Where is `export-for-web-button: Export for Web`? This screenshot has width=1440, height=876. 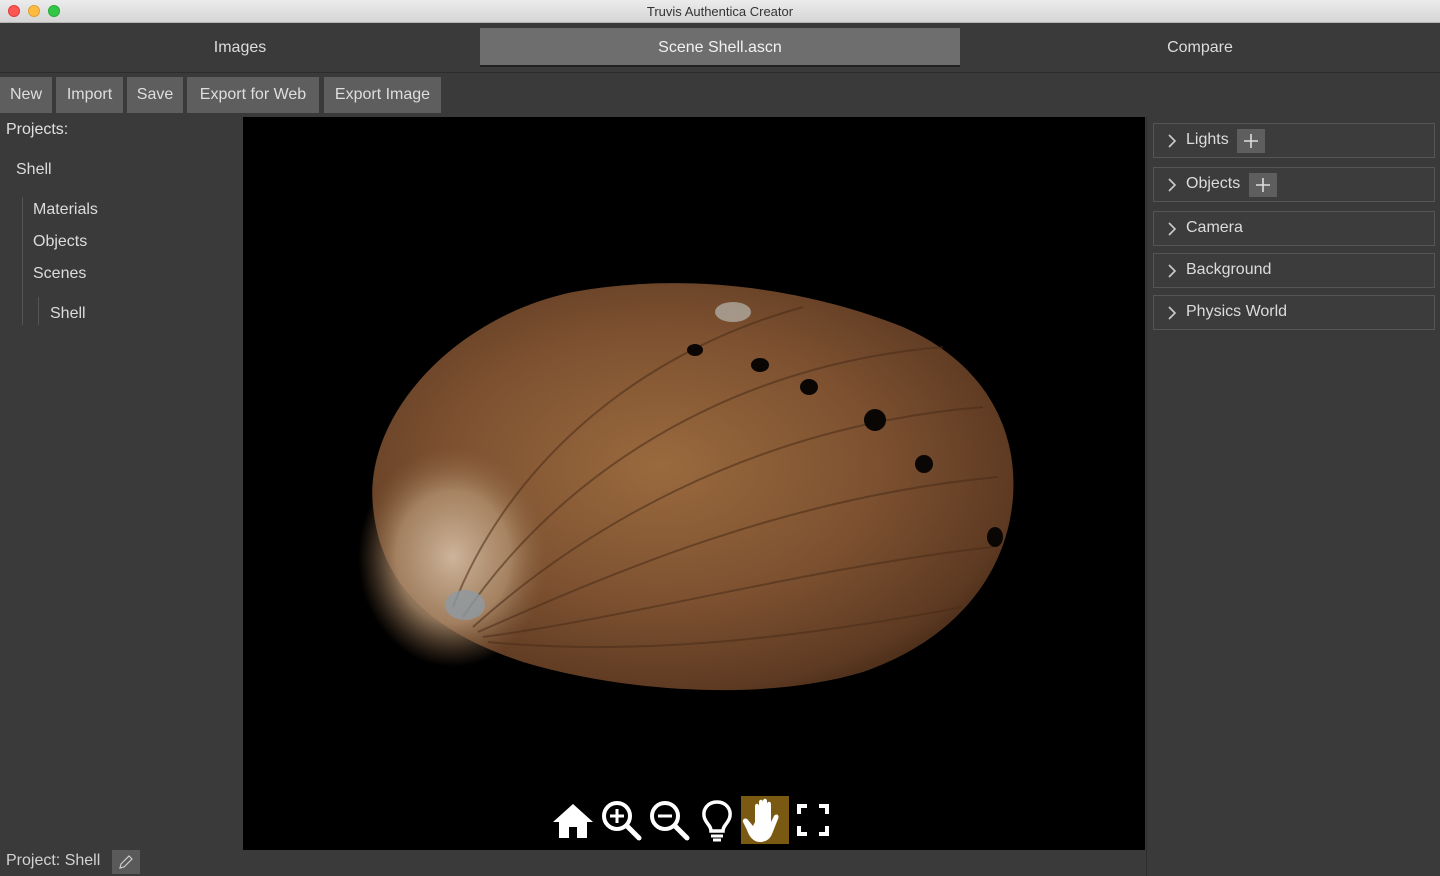 export-for-web-button: Export for Web is located at coordinates (253, 95).